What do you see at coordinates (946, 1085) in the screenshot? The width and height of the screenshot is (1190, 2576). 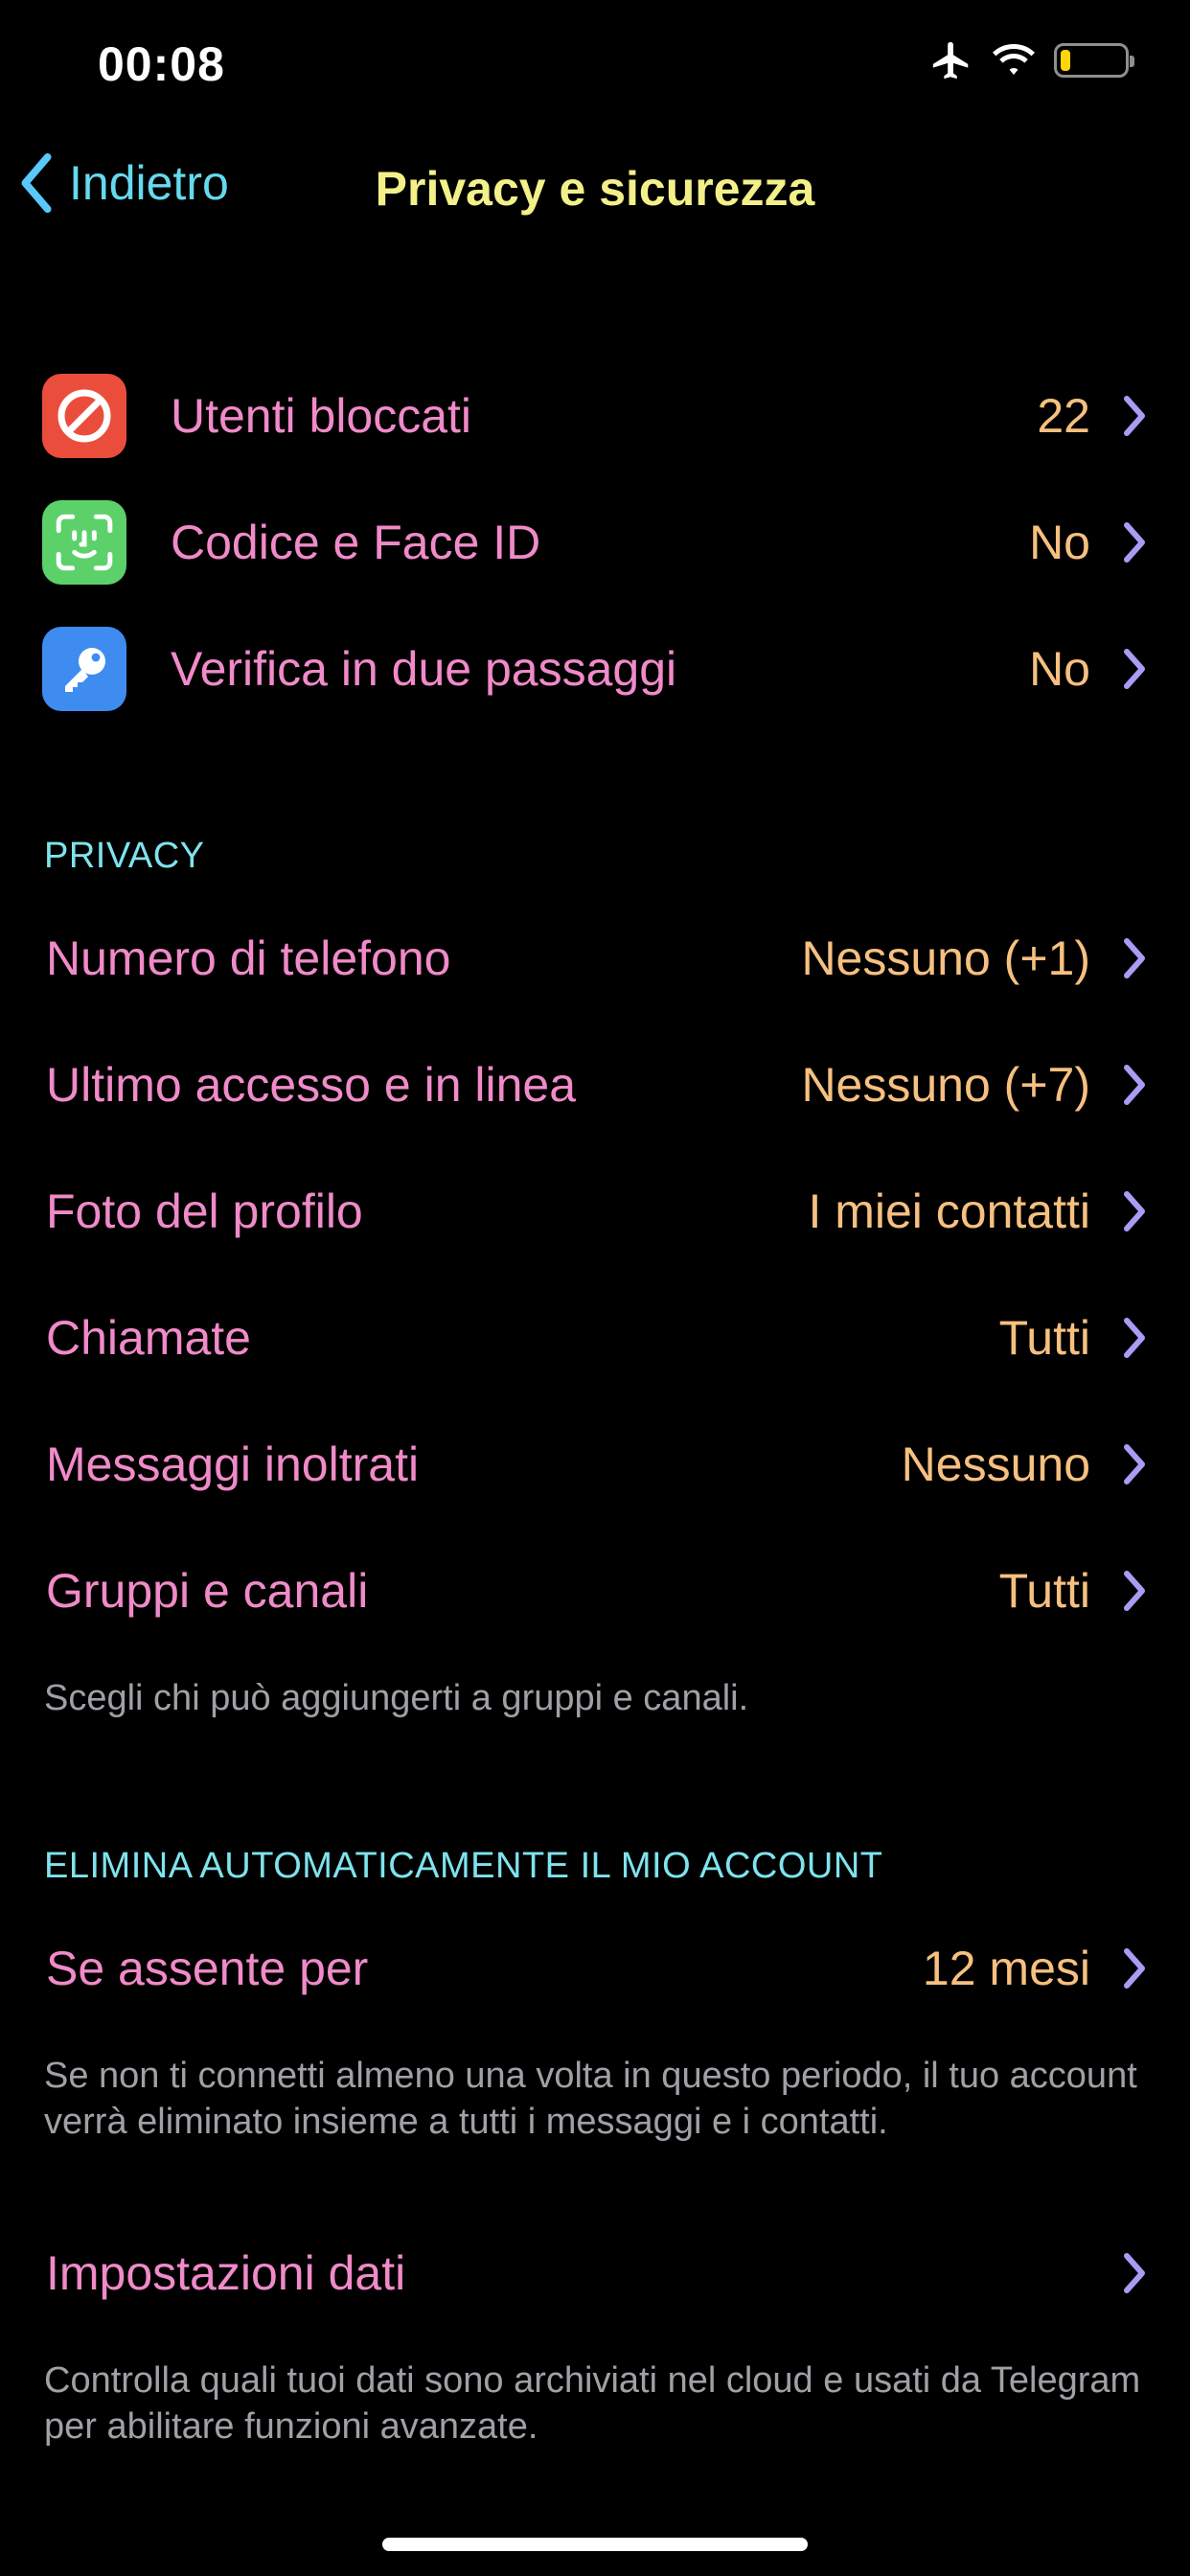 I see `row-value: Nessuno (+7)` at bounding box center [946, 1085].